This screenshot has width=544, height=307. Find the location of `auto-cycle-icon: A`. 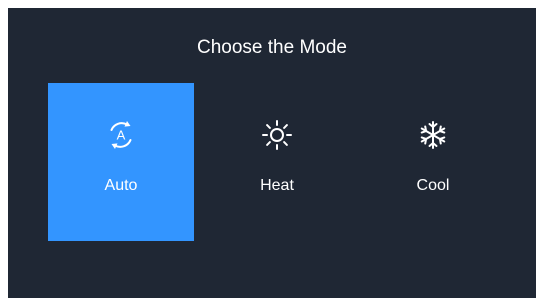

auto-cycle-icon: A is located at coordinates (121, 135).